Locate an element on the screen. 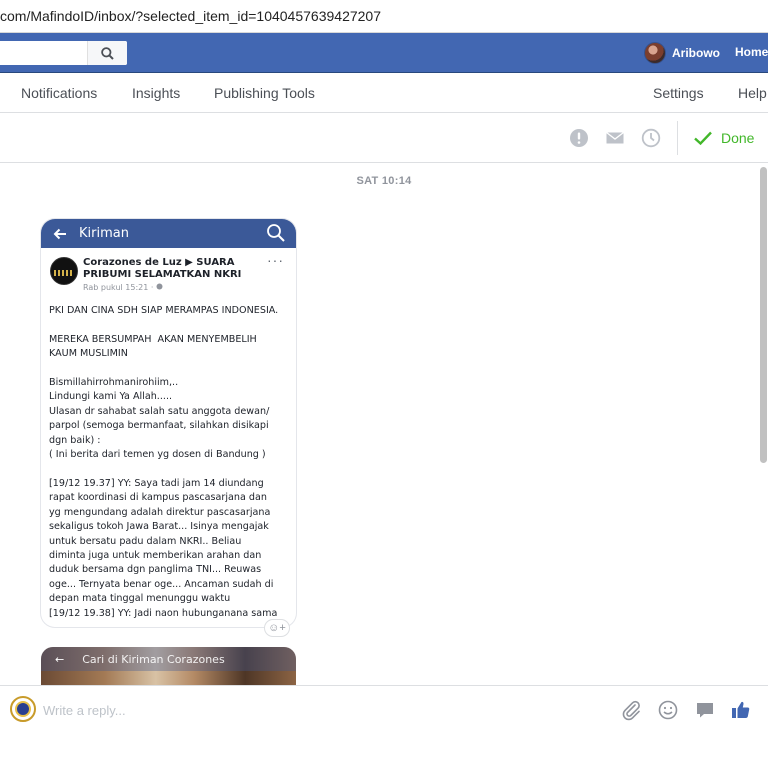 Image resolution: width=768 pixels, height=763 pixels. facebook-top-bar: Aribowo Home is located at coordinates (384, 53).